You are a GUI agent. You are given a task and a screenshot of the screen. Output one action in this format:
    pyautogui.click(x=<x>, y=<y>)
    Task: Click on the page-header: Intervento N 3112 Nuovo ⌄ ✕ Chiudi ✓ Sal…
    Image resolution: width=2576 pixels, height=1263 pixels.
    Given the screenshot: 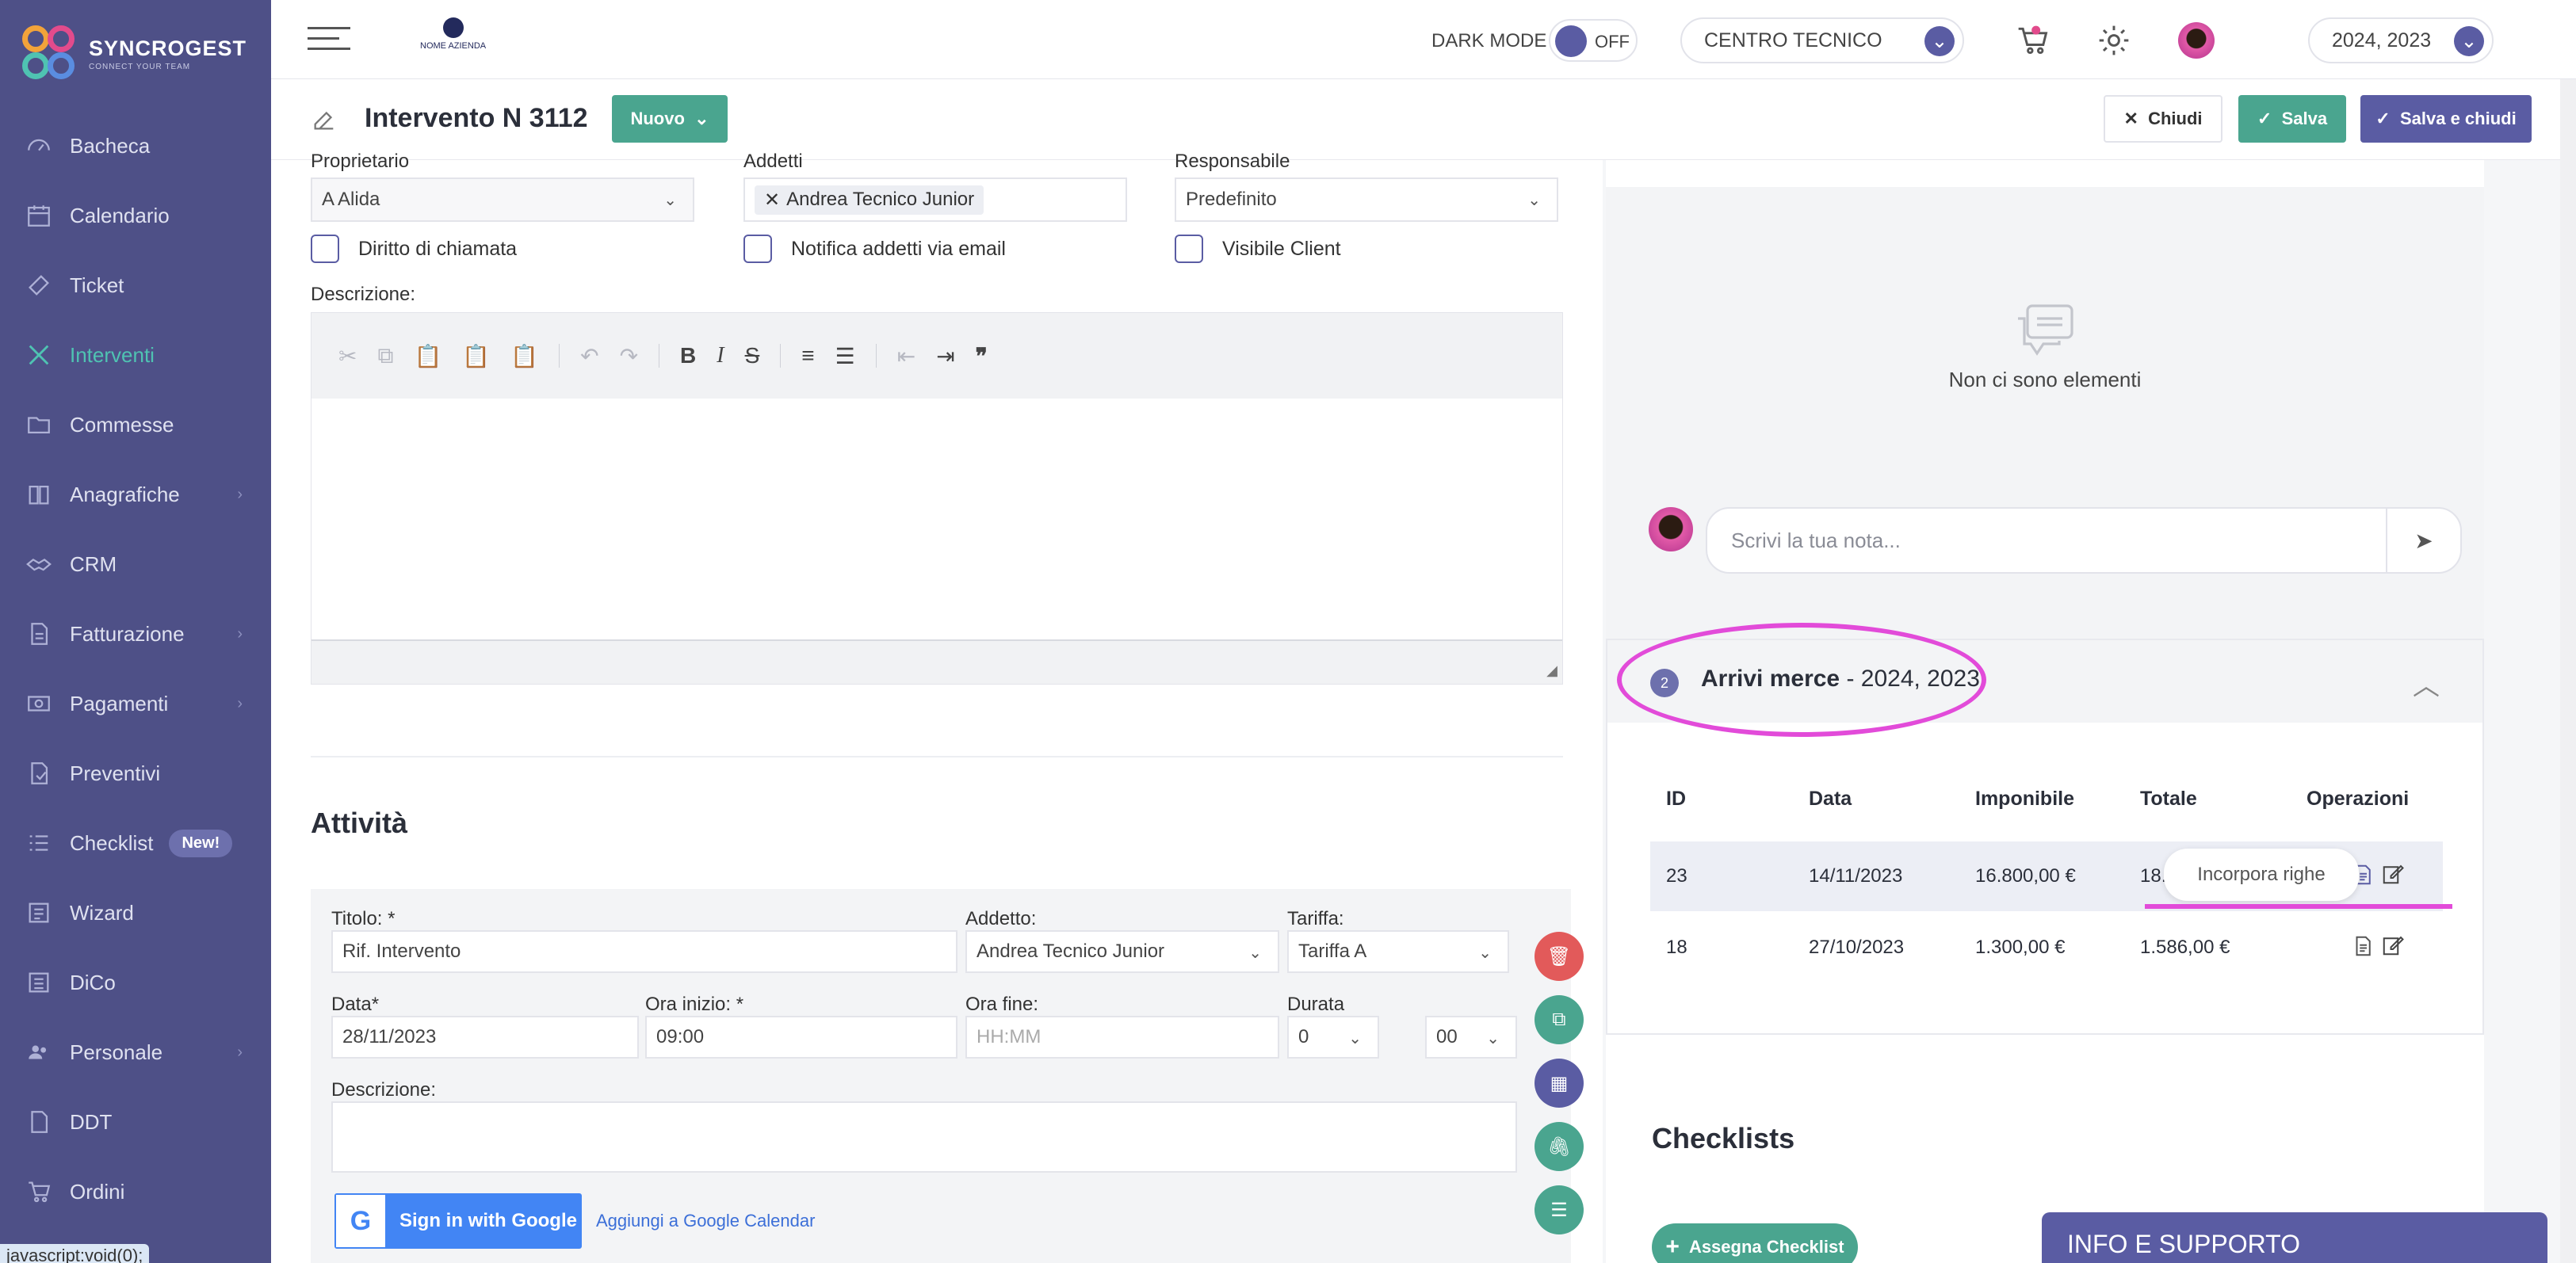 What is the action you would take?
    pyautogui.click(x=1423, y=119)
    